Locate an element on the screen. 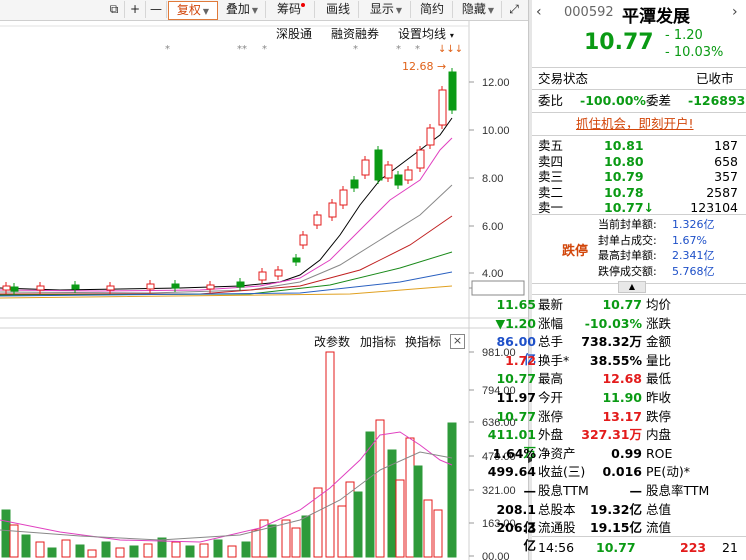 The width and height of the screenshot is (746, 560). change-params-link: 改参数 is located at coordinates (332, 341).